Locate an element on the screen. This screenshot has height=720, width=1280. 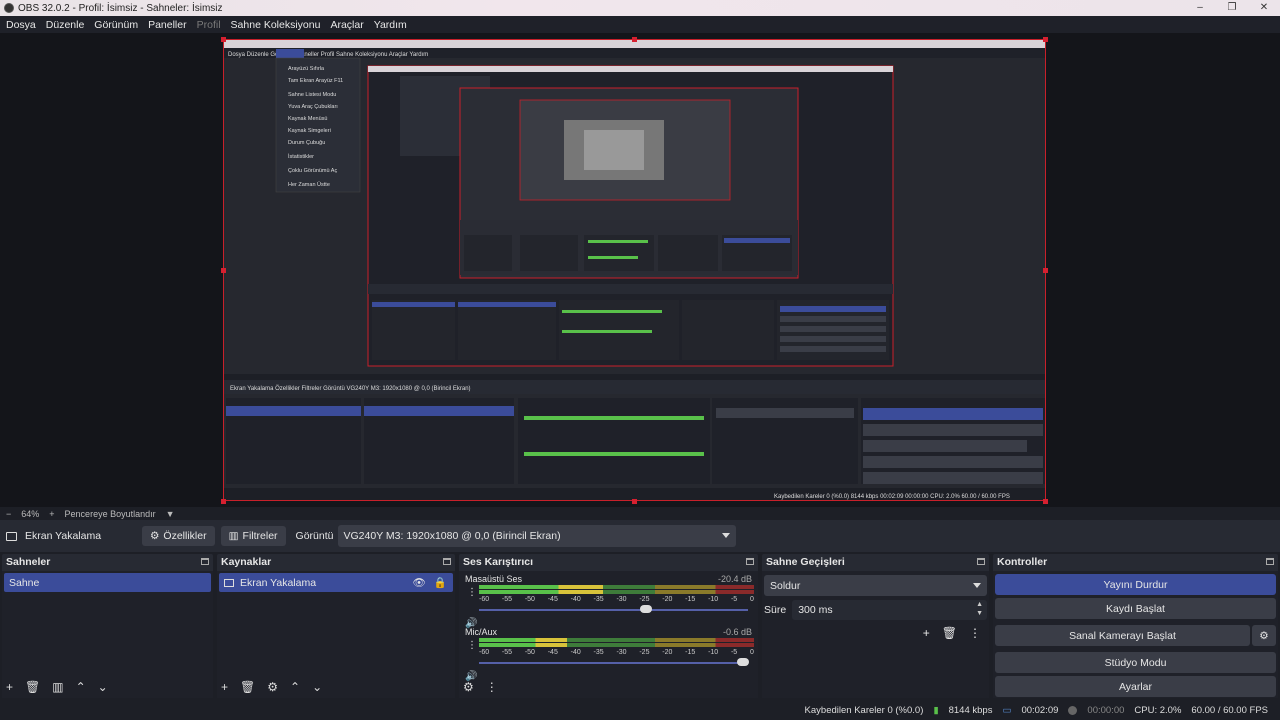
resize-handle-b is located at coordinates (634, 501).